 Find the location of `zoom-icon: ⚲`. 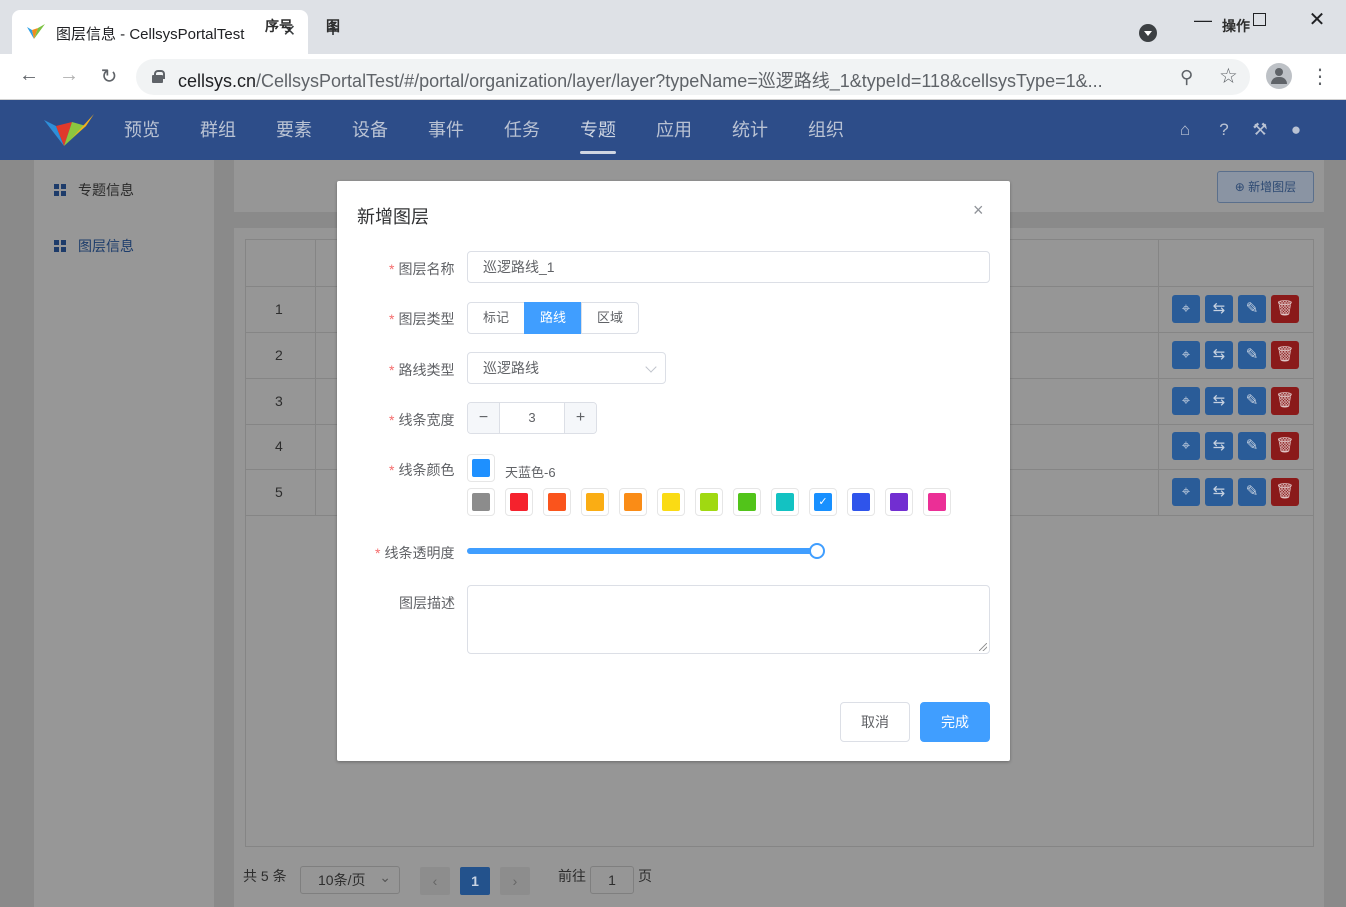

zoom-icon: ⚲ is located at coordinates (1186, 77).